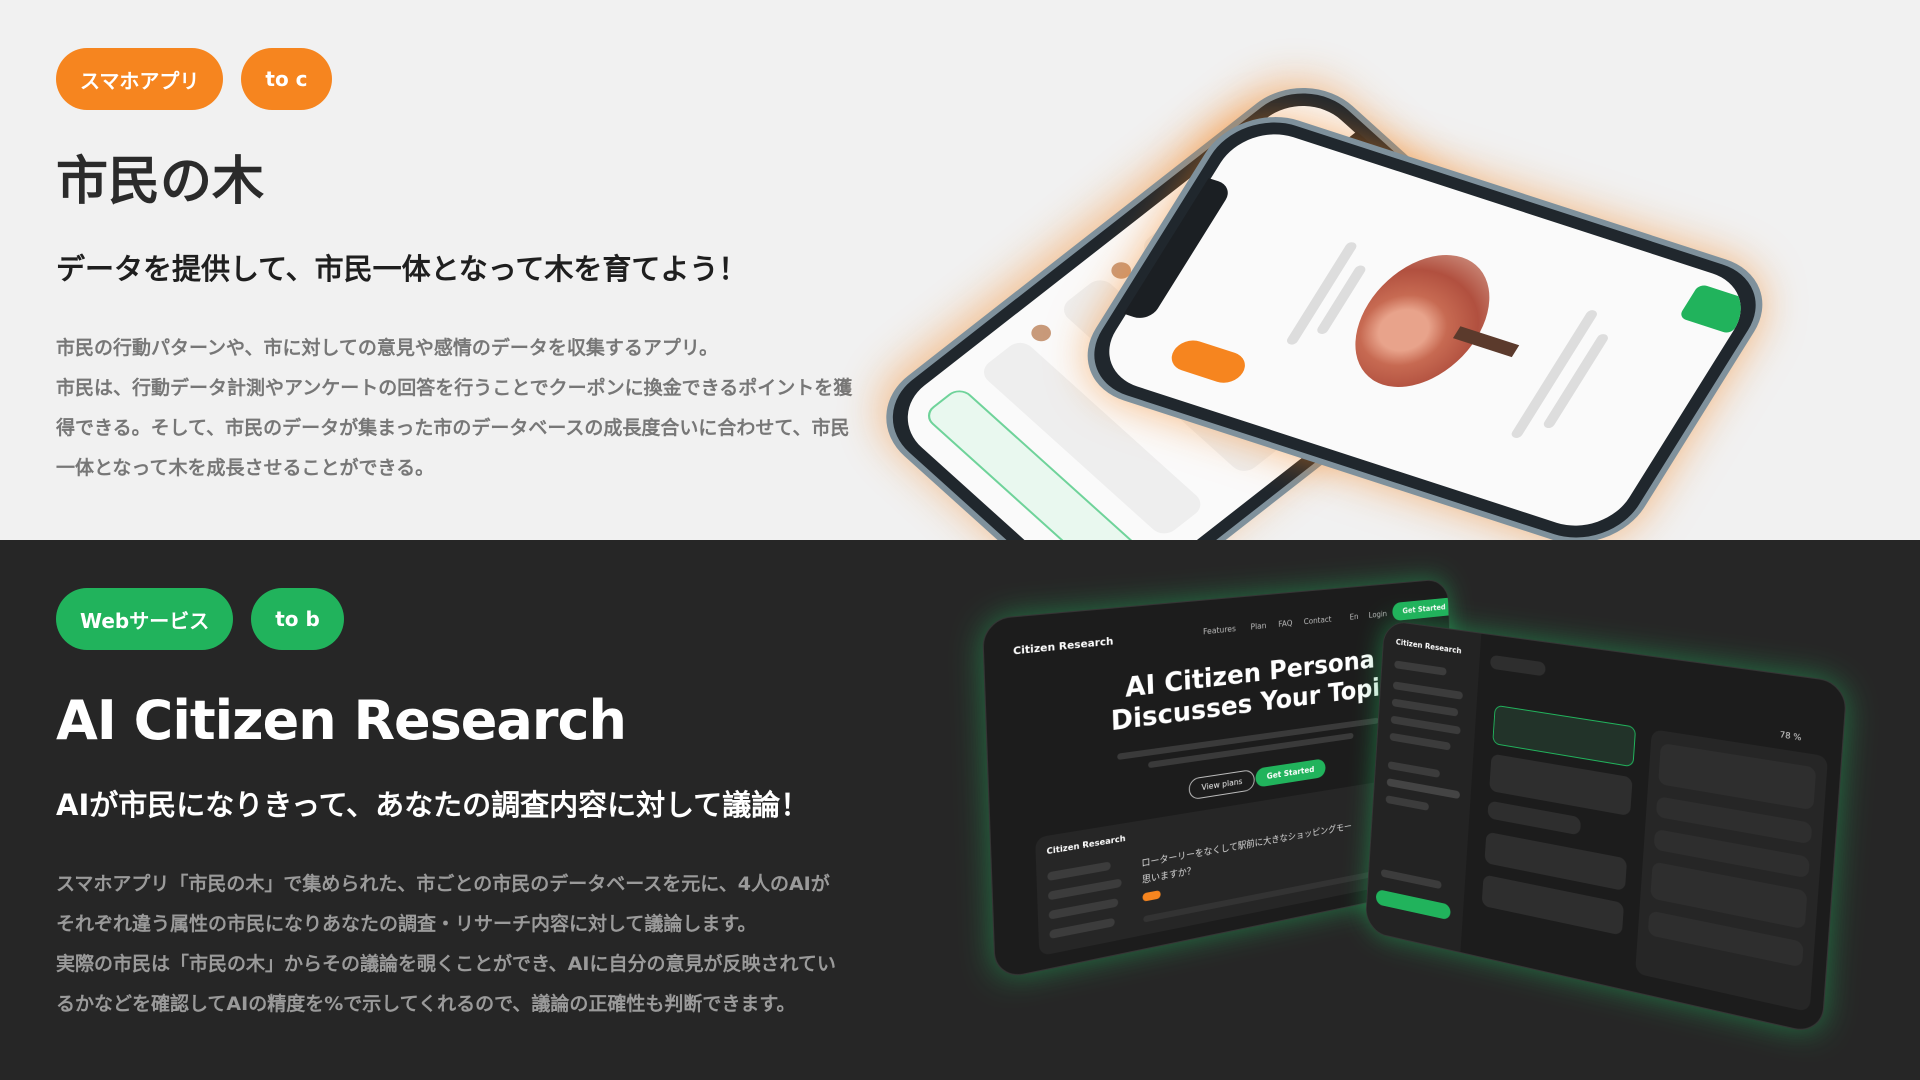  I want to click on tag-list: Webサービス to b, so click(481, 619).